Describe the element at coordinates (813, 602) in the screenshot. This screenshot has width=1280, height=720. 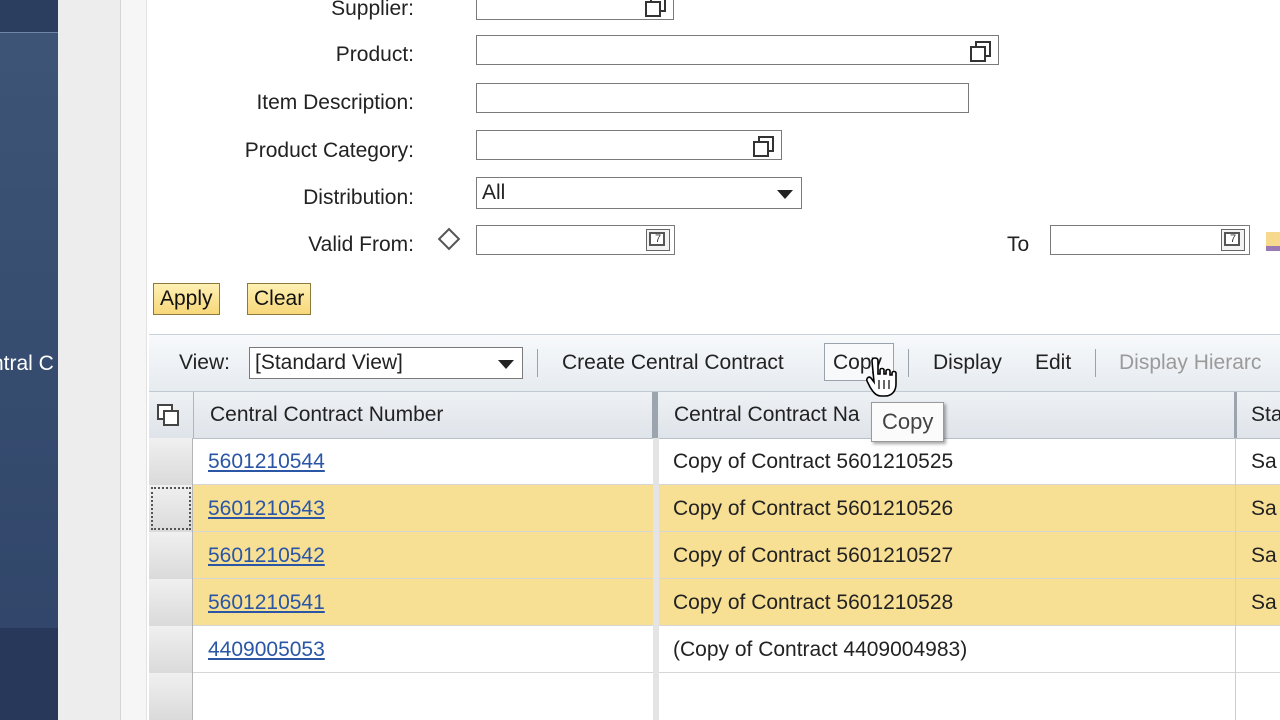
I see `contract-name-cell: Copy of Contract 5601210528` at that location.